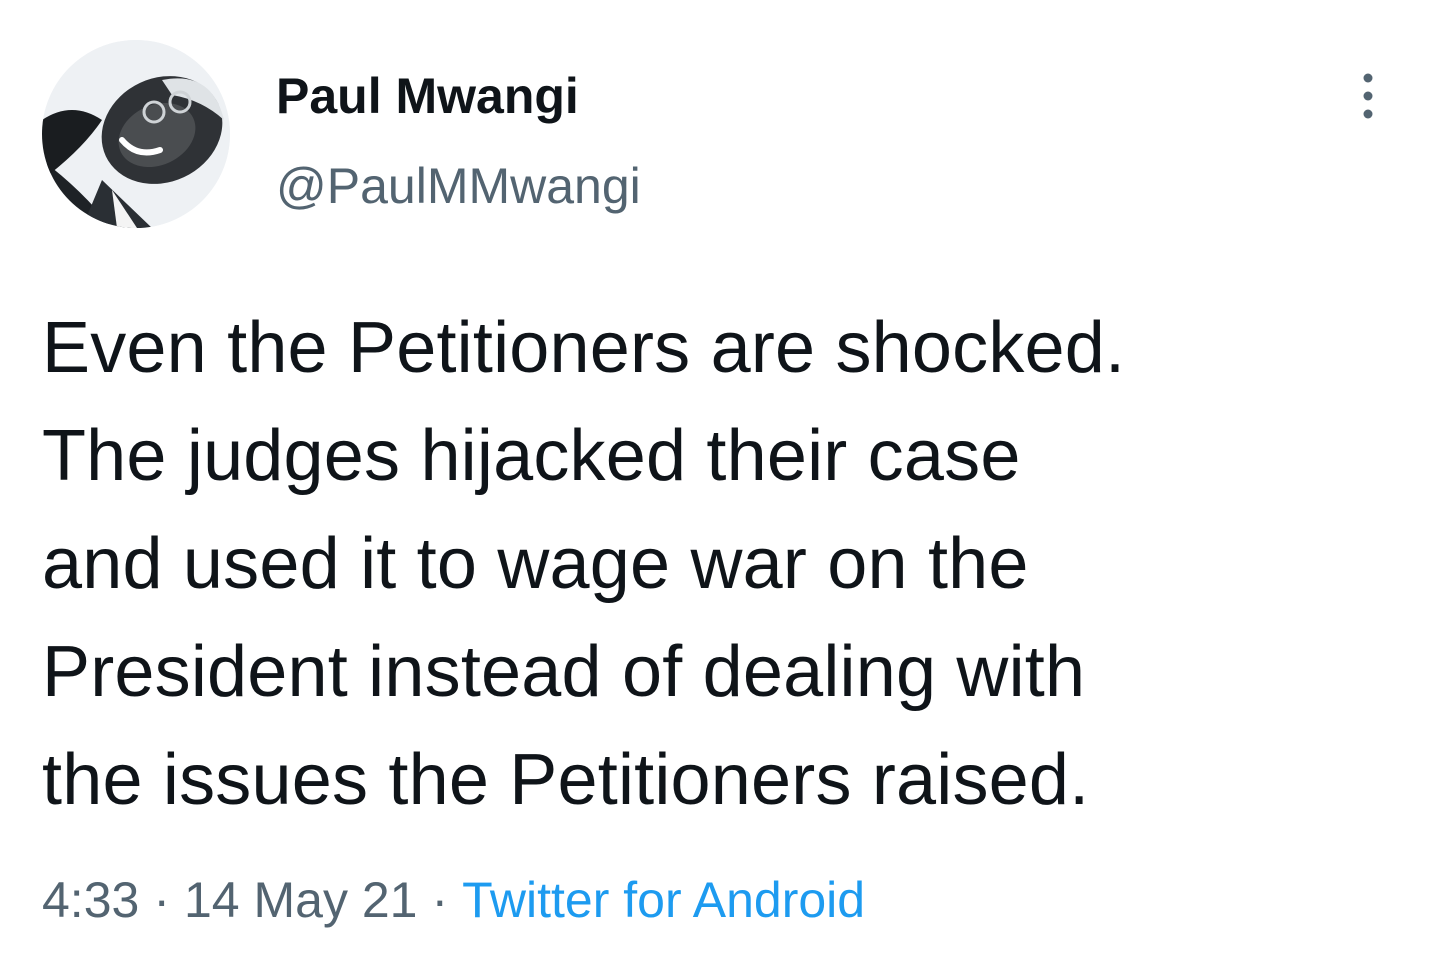  I want to click on more-options-button, so click(1368, 96).